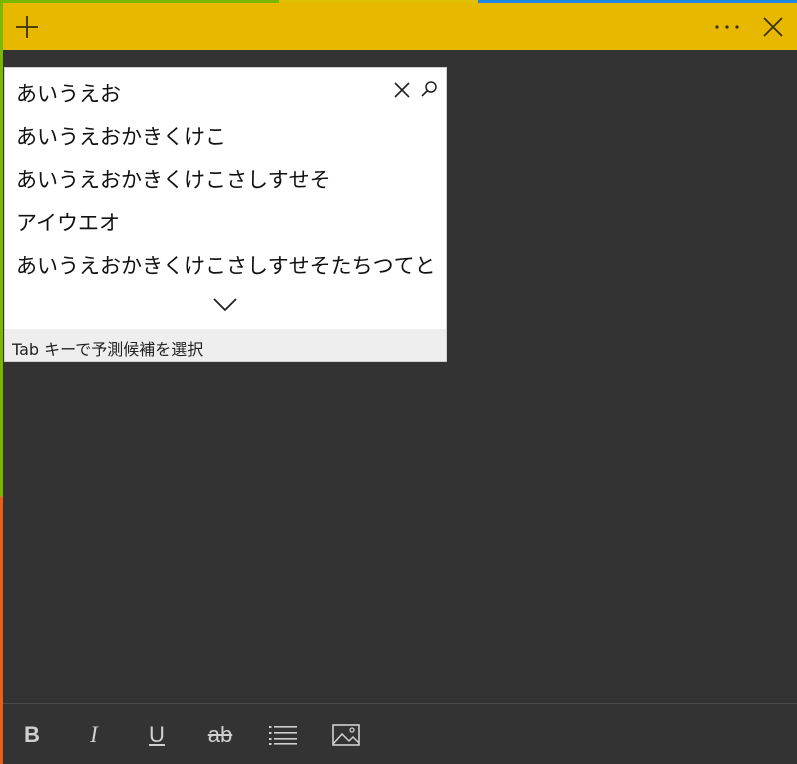 This screenshot has height=764, width=797. I want to click on more-icon, so click(726, 26).